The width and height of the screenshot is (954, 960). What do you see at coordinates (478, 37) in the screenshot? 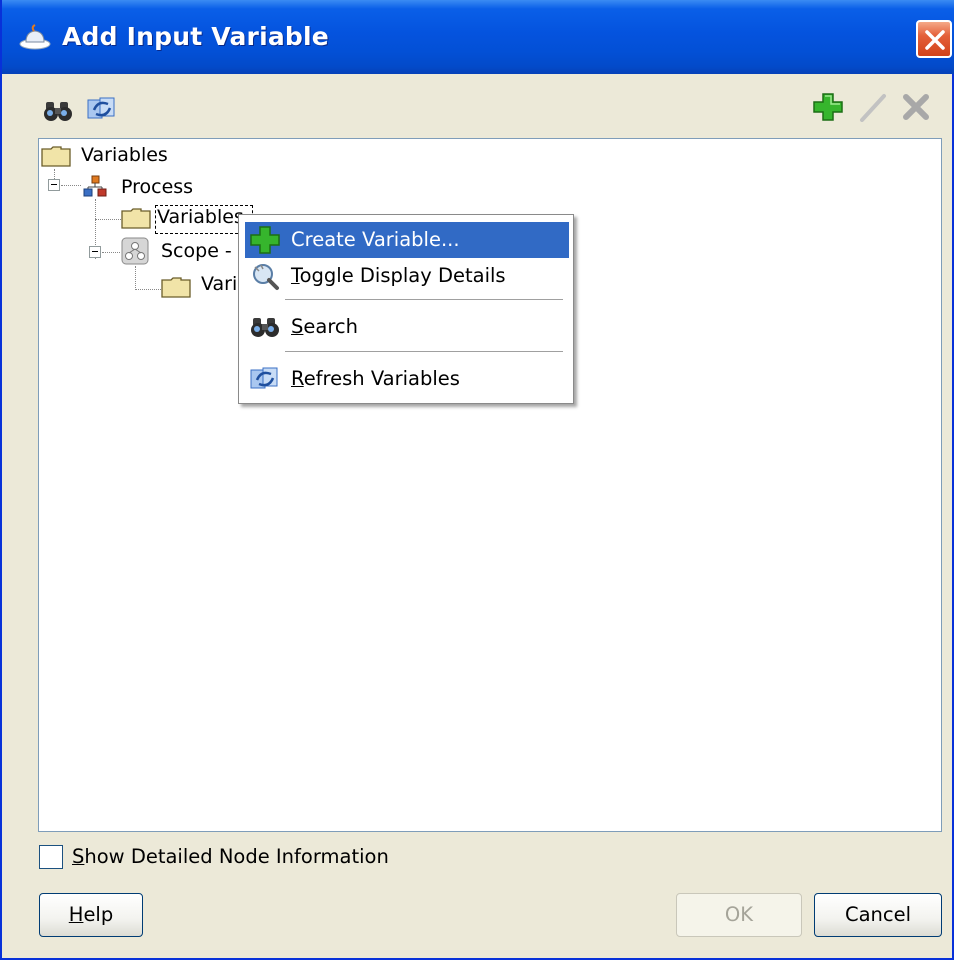
I see `title-bar: Add Input Variable` at bounding box center [478, 37].